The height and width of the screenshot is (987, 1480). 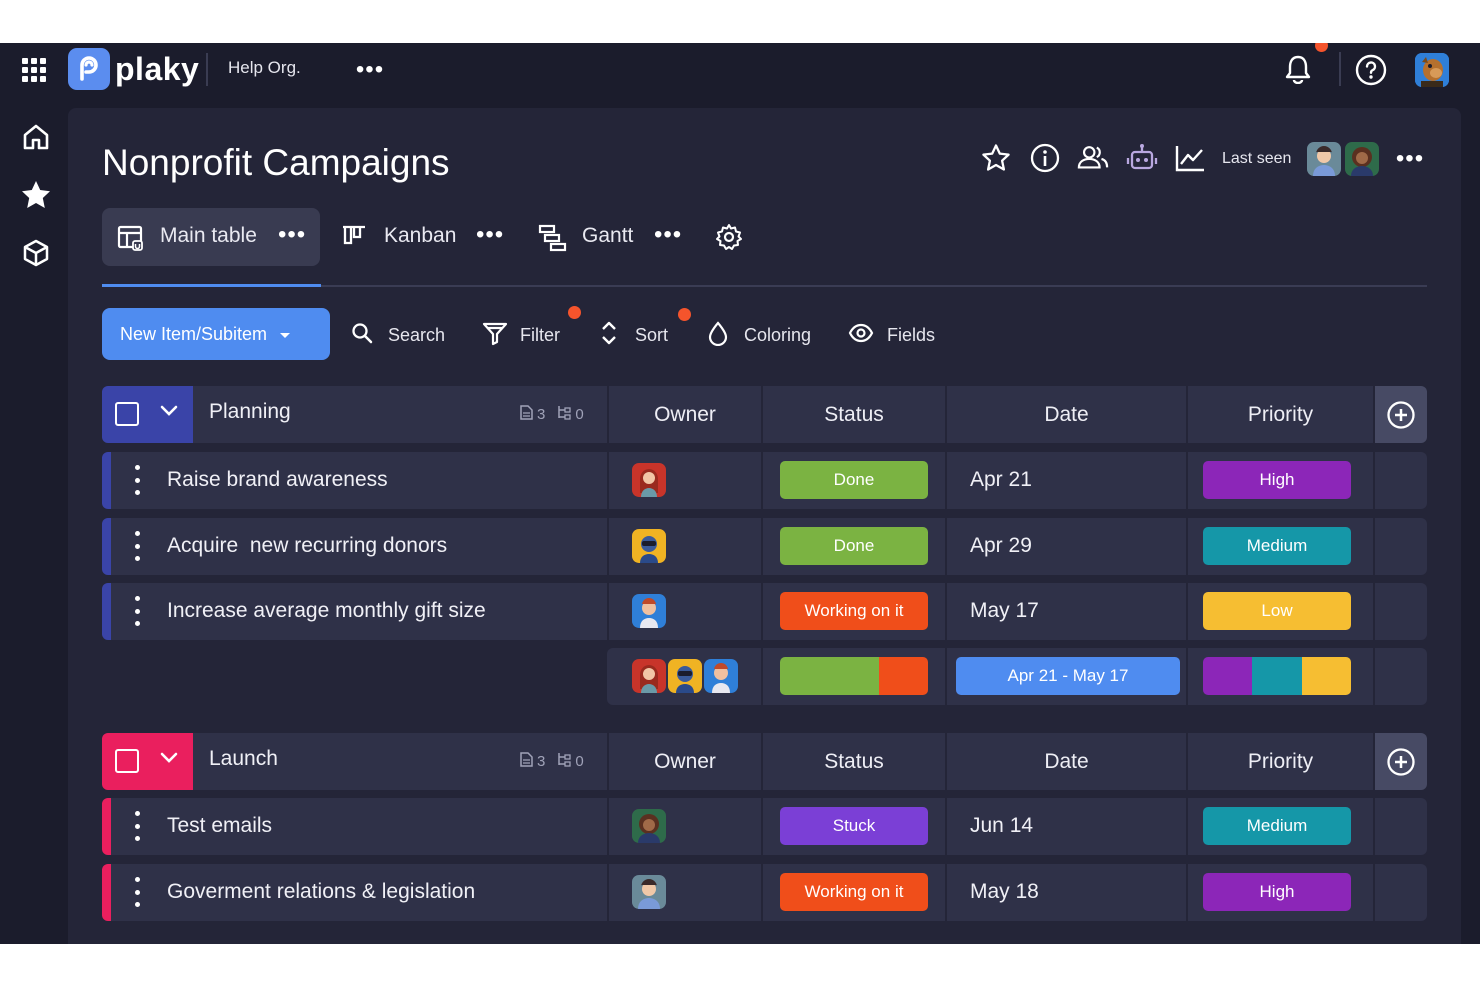 What do you see at coordinates (564, 761) in the screenshot?
I see `subitem-icon` at bounding box center [564, 761].